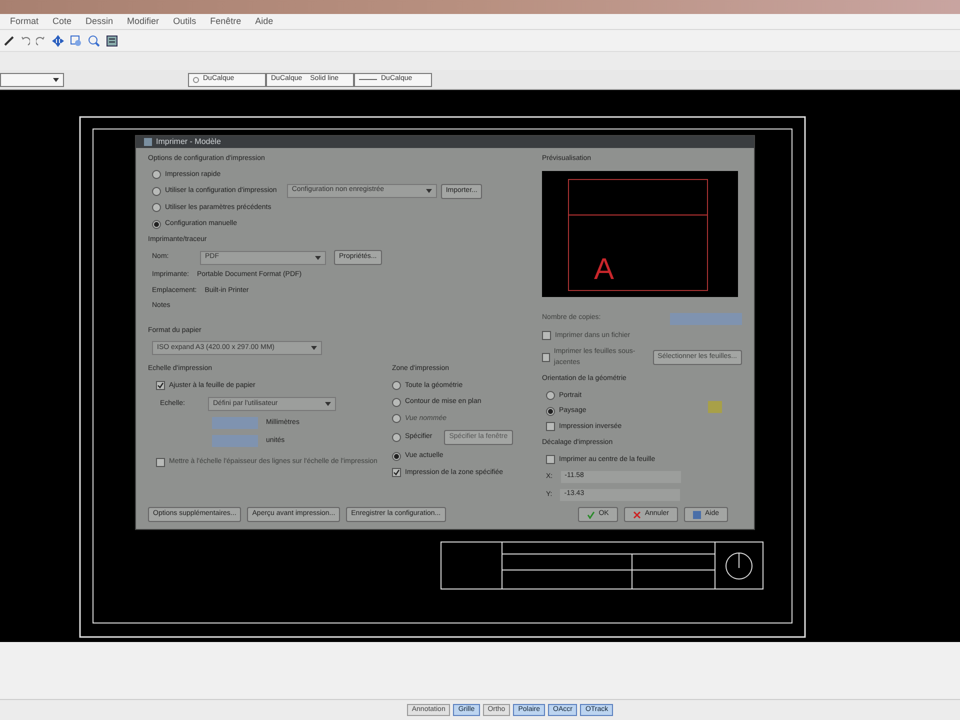 The image size is (960, 720). Describe the element at coordinates (368, 79) in the screenshot. I see `line-sample-icon` at that location.